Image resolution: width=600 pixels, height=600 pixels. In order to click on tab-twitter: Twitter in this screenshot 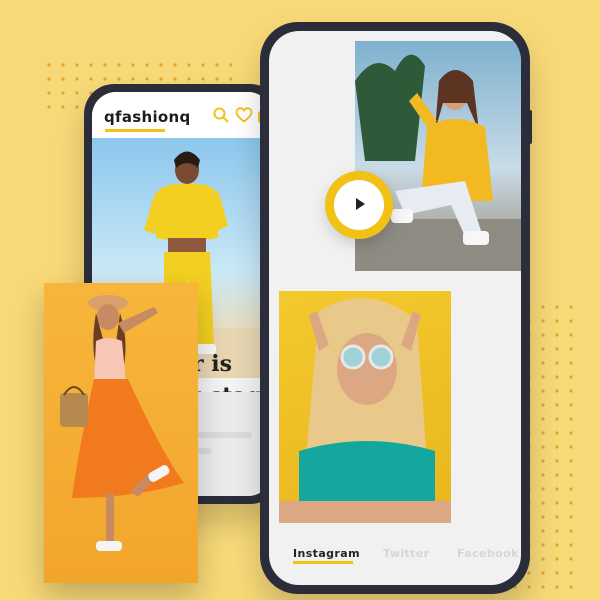, I will do `click(406, 553)`.